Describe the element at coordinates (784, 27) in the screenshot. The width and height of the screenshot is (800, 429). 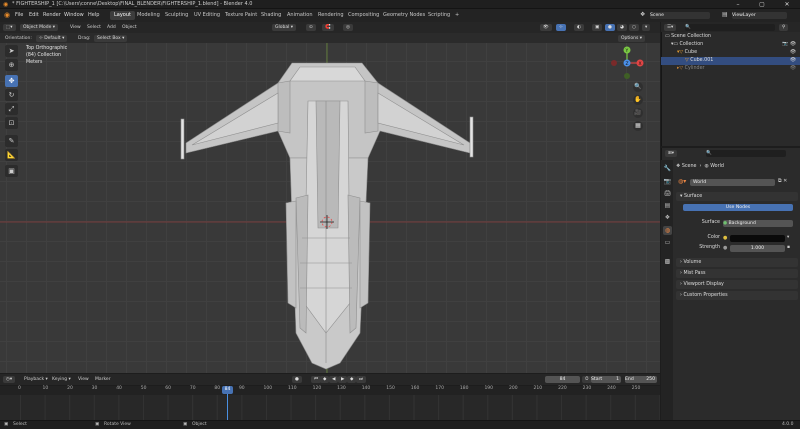
I see `filter-icon: ⚲` at that location.